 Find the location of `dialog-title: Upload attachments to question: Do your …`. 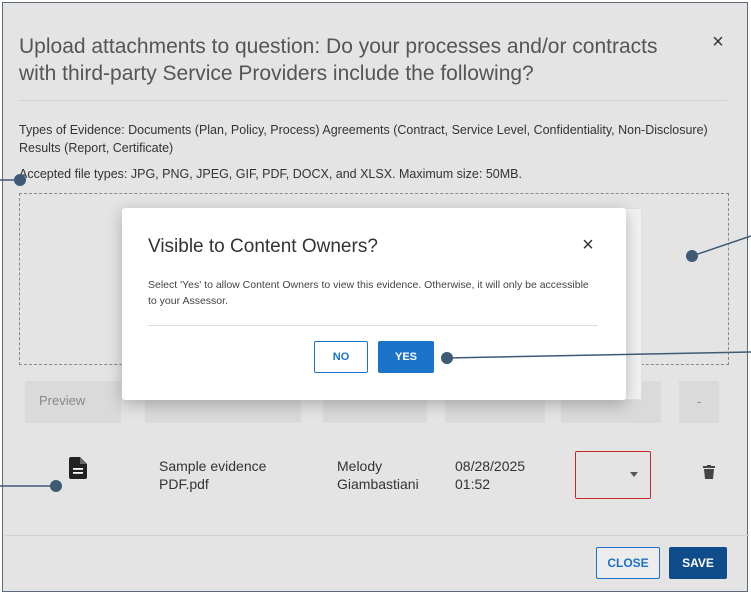

dialog-title: Upload attachments to question: Do your … is located at coordinates (338, 60).